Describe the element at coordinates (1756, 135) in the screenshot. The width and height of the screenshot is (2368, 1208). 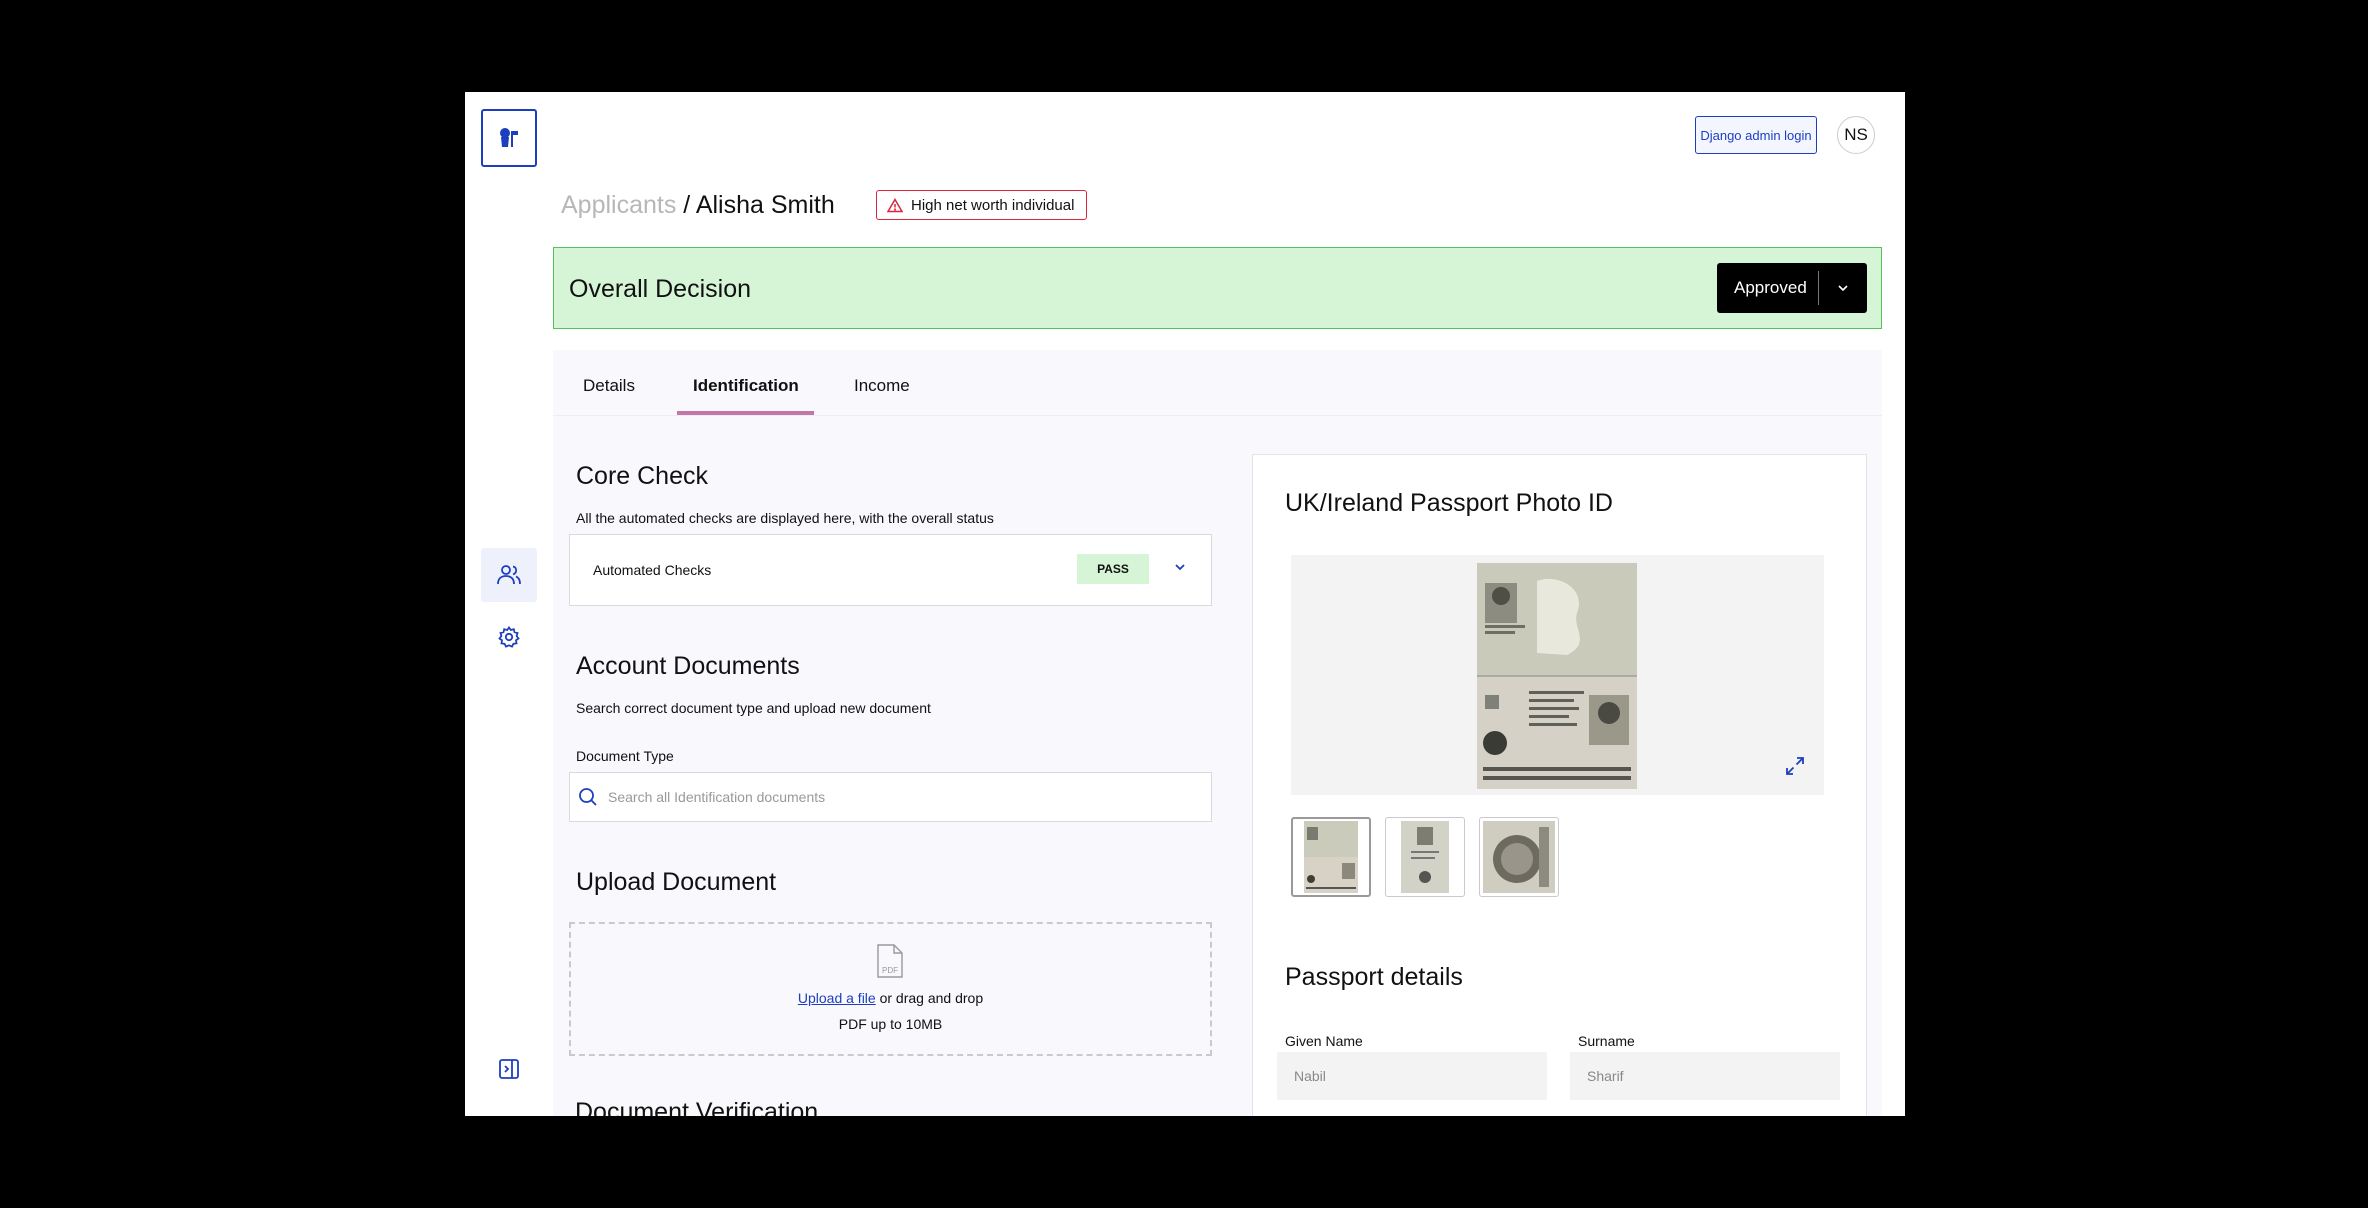
I see `django-admin-login-button: Django admin login` at that location.